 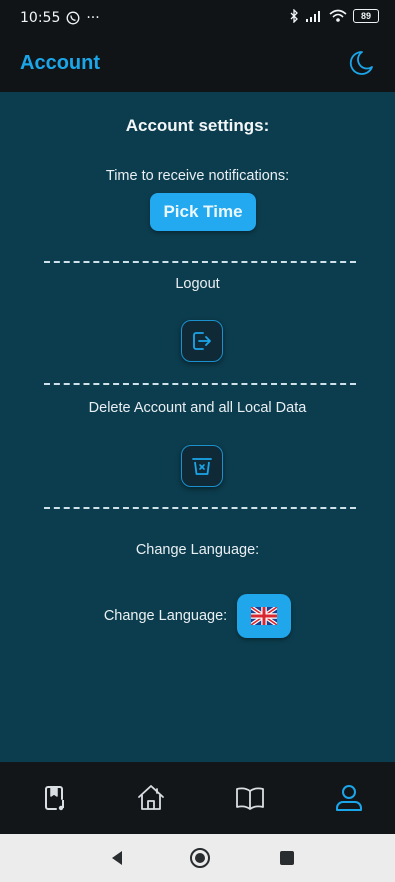 What do you see at coordinates (197, 125) in the screenshot?
I see `account-settings-title: Account settings:` at bounding box center [197, 125].